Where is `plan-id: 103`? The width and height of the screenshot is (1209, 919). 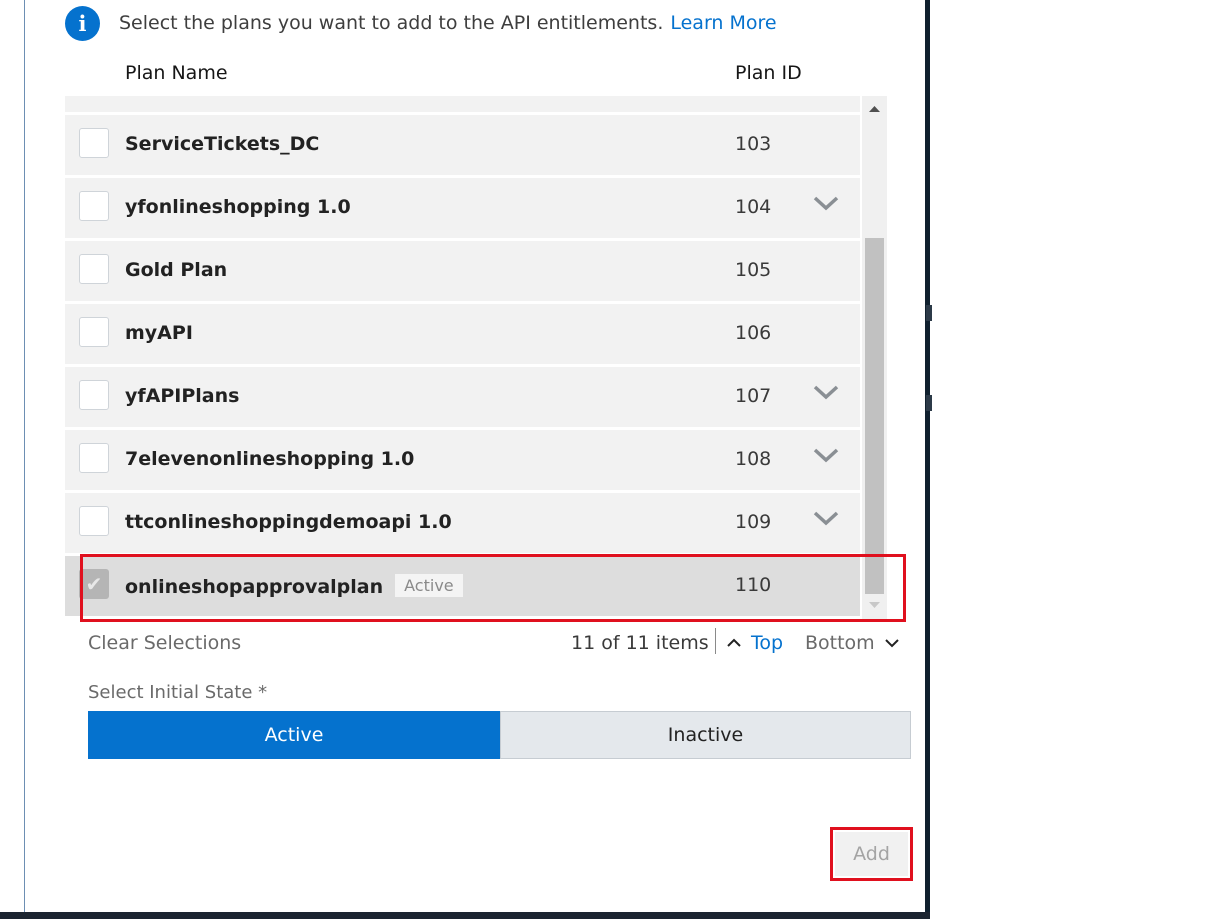 plan-id: 103 is located at coordinates (753, 144).